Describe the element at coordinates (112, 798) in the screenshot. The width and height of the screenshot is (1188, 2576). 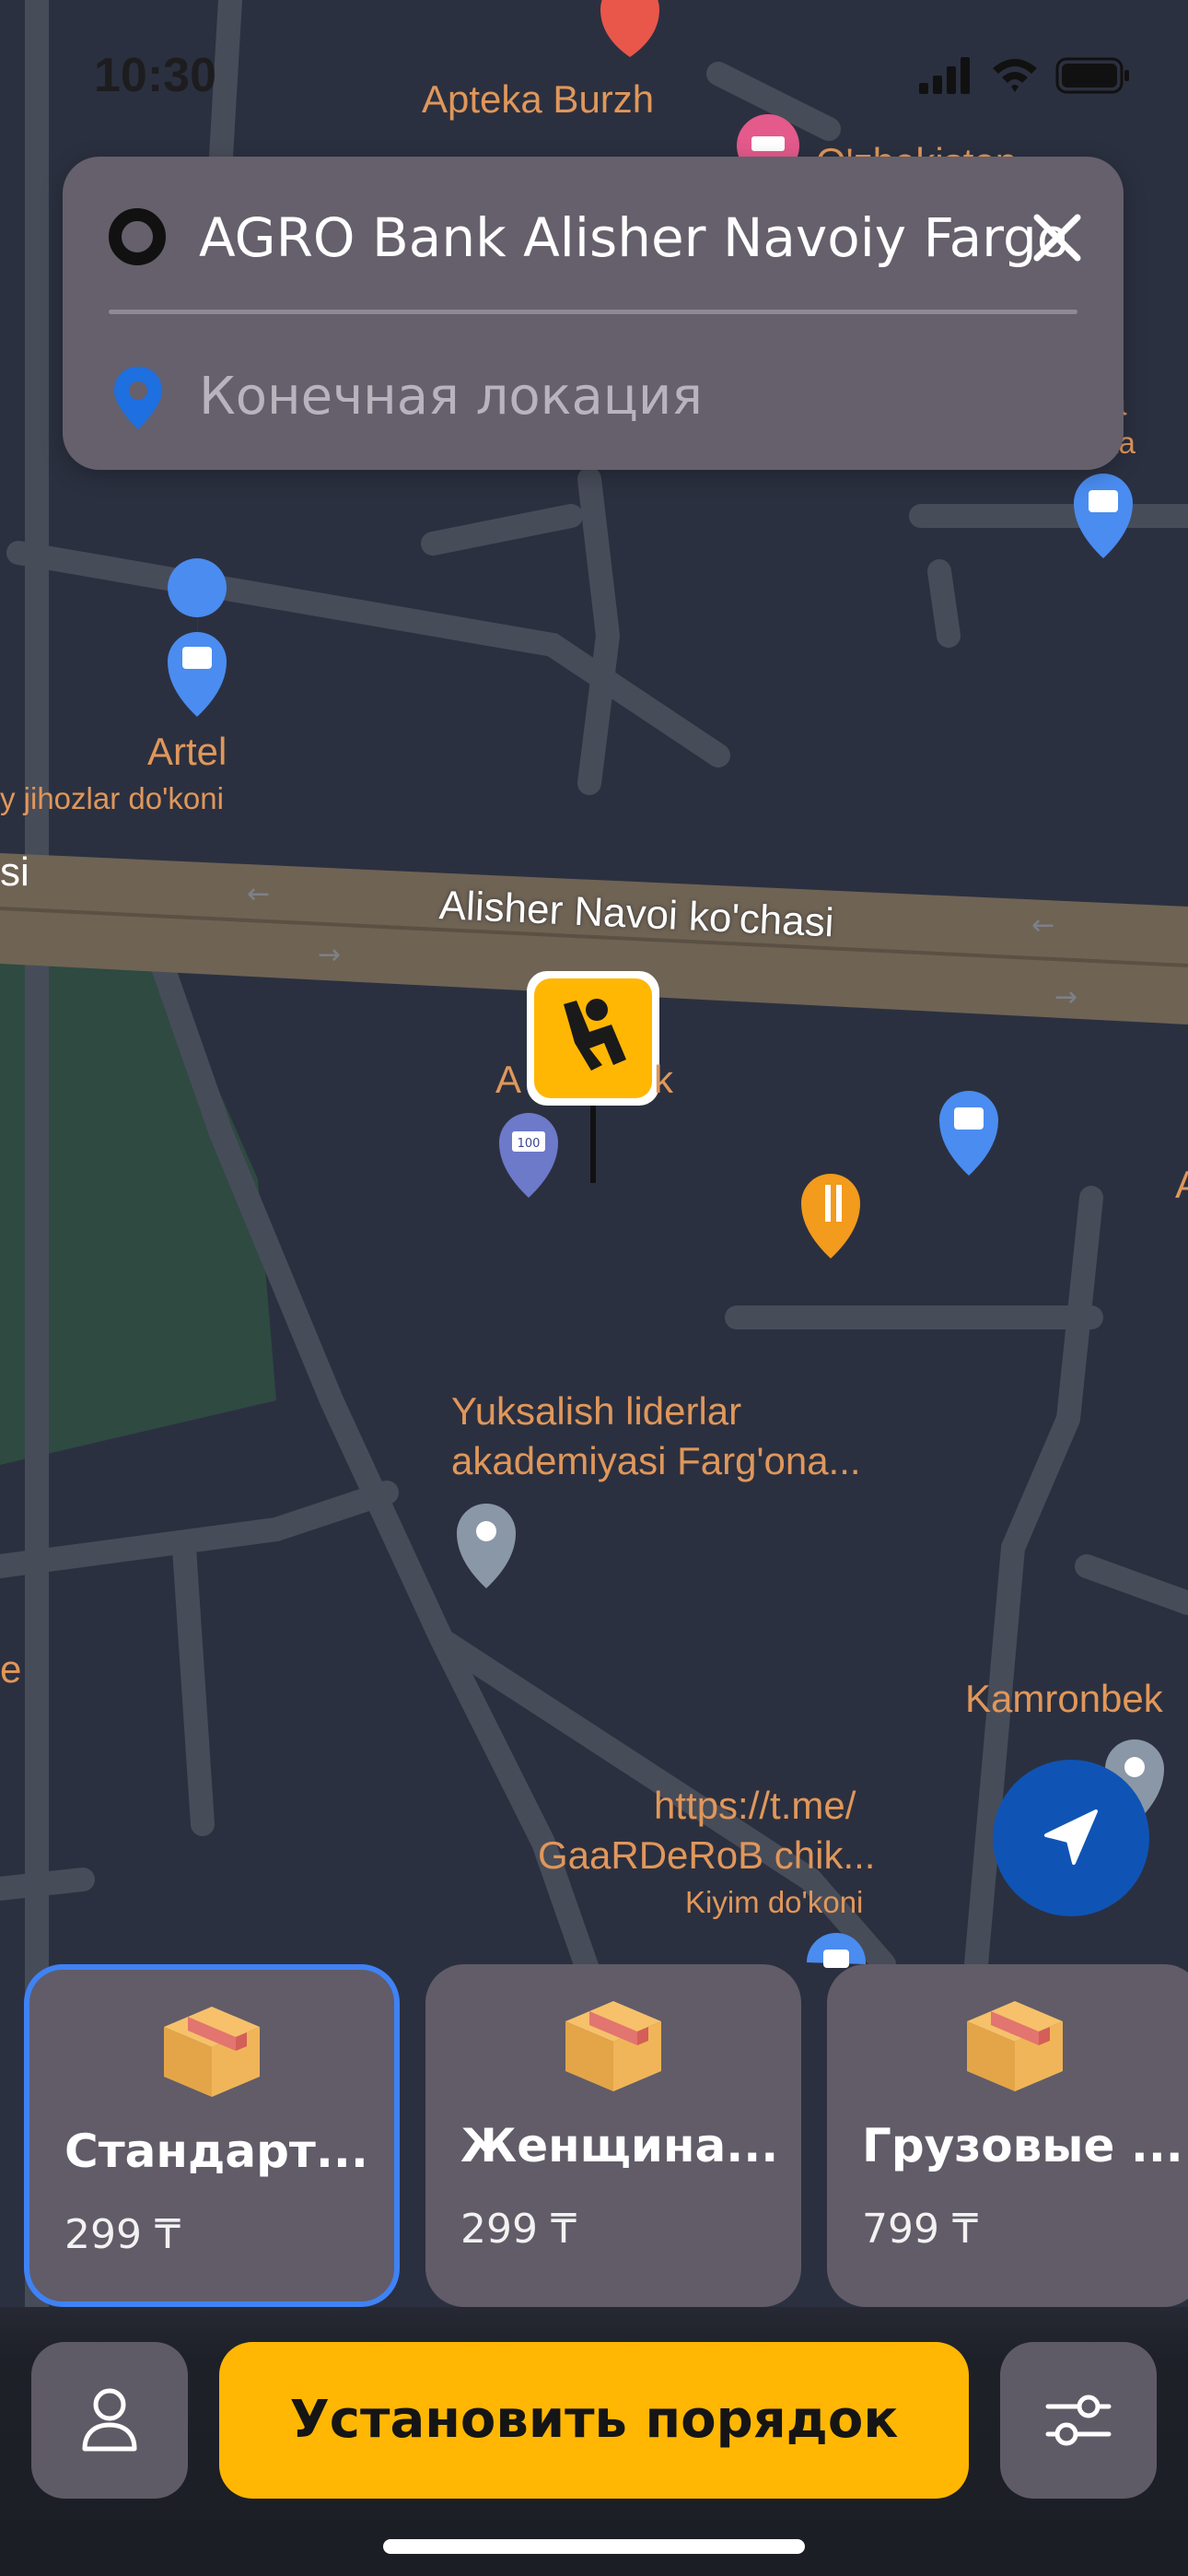
I see `place-label-artel-sub: y jihozlar do'koni` at that location.